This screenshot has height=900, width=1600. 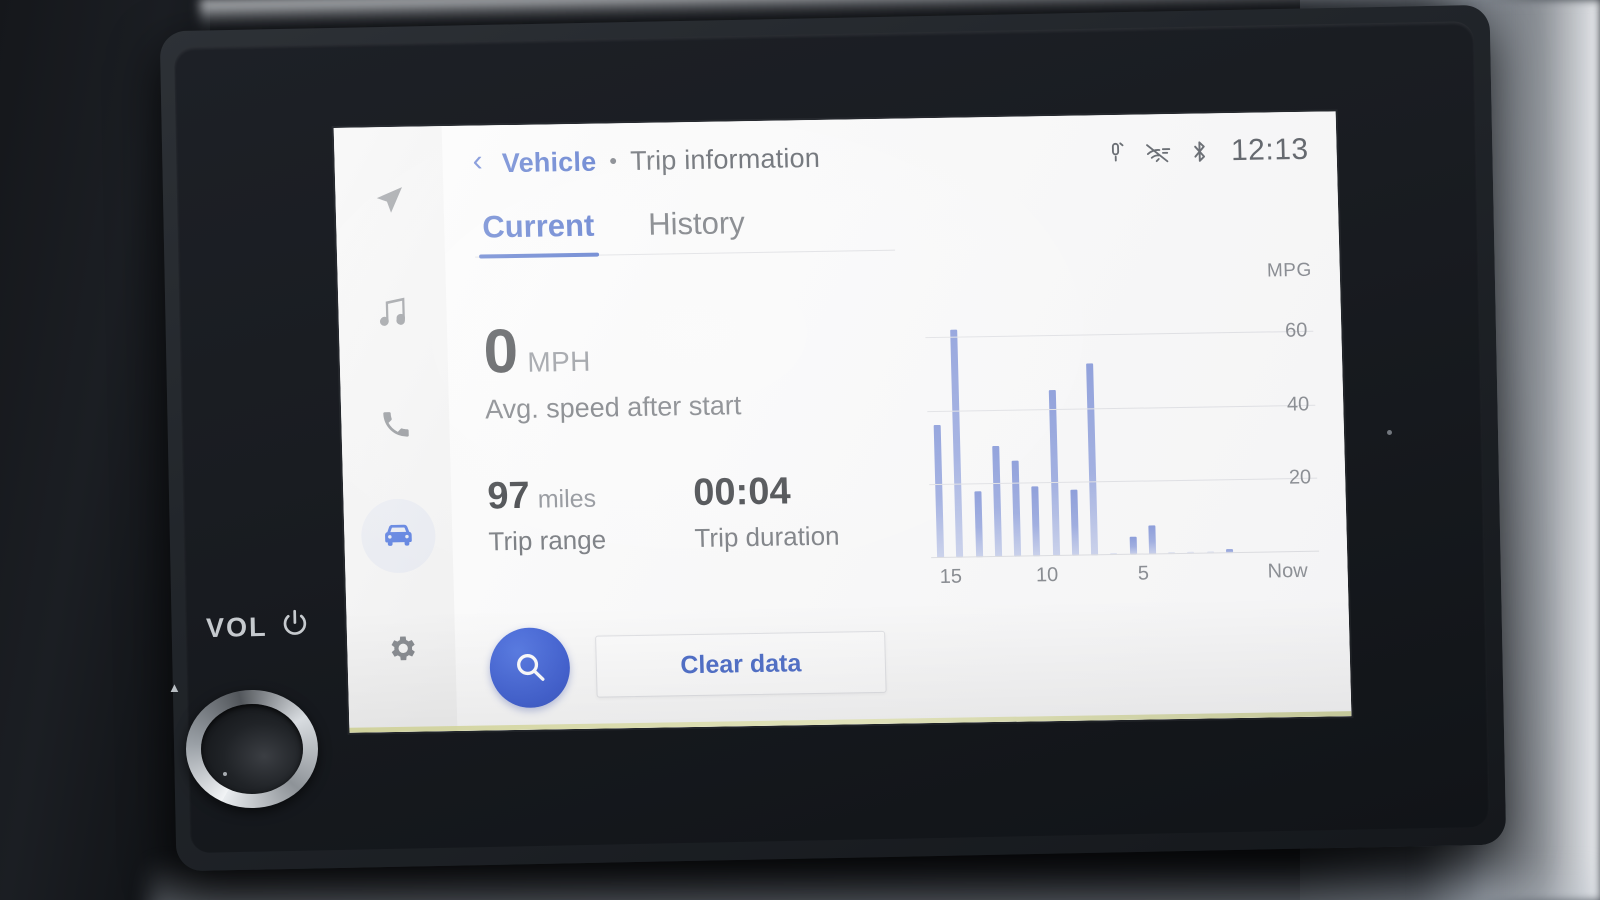 I want to click on stat-trip-duration-value-row: 00:04, so click(x=768, y=492).